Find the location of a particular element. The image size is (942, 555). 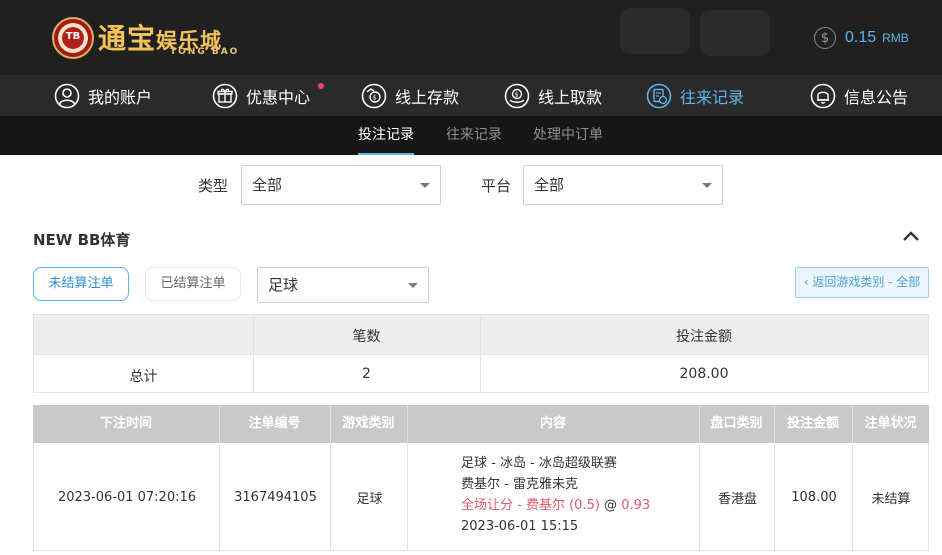

col-bet-id: 注单编号 is located at coordinates (274, 423).